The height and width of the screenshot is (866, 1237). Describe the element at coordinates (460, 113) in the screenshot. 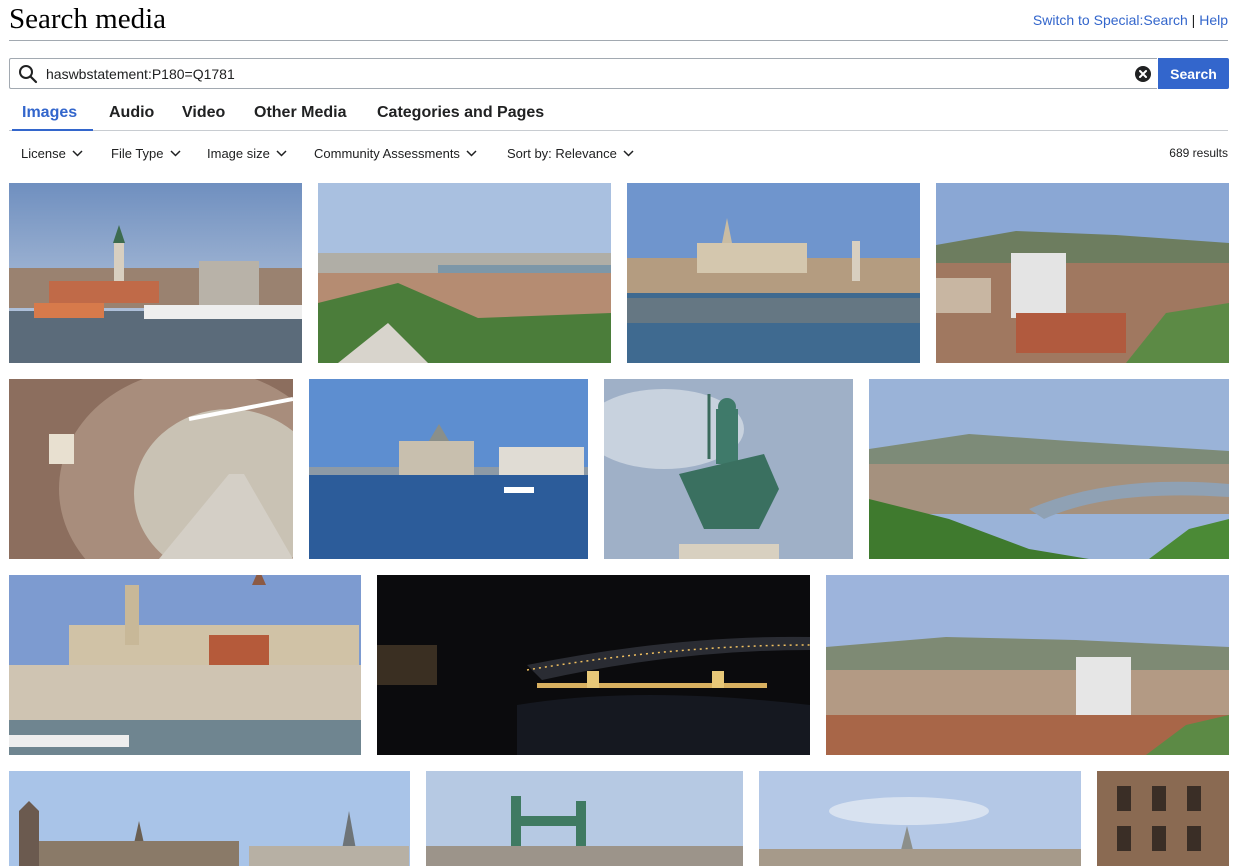

I see `tab-categories-and-pages: Categories and Pages` at that location.